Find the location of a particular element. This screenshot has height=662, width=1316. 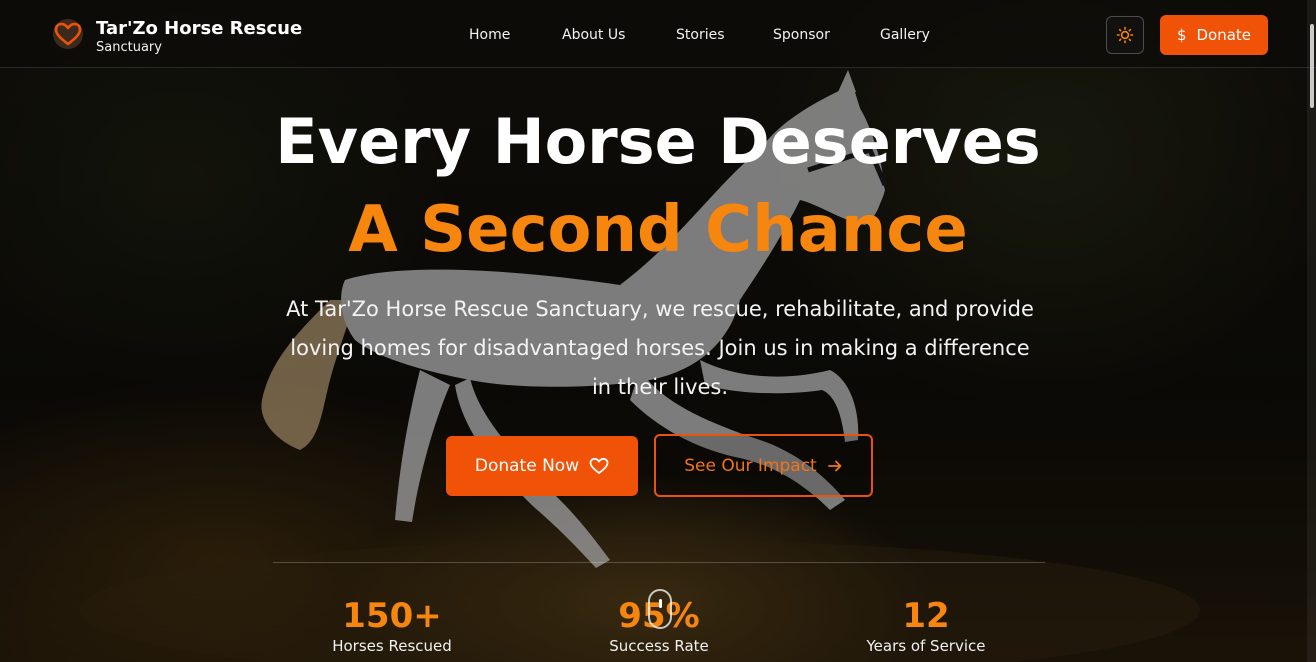

donate-now-button: Donate Now is located at coordinates (542, 466).